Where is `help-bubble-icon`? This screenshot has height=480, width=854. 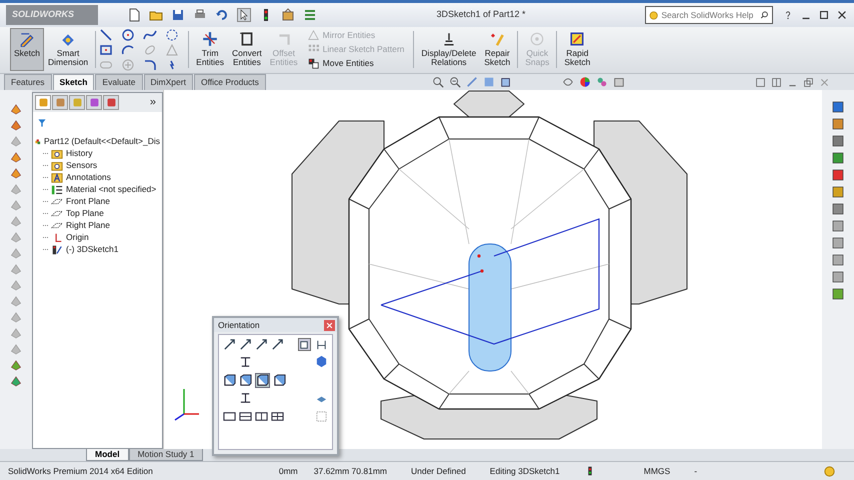
help-bubble-icon is located at coordinates (653, 15).